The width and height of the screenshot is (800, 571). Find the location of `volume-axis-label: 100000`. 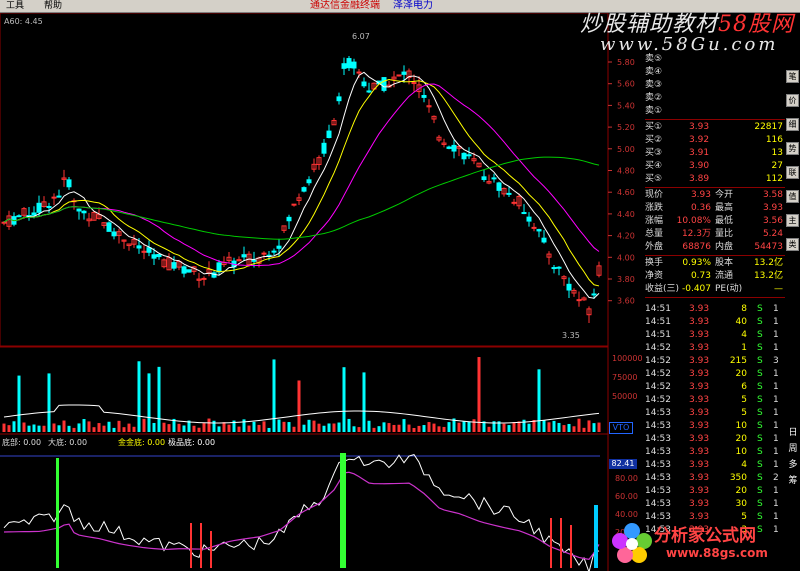

volume-axis-label: 100000 is located at coordinates (627, 358).